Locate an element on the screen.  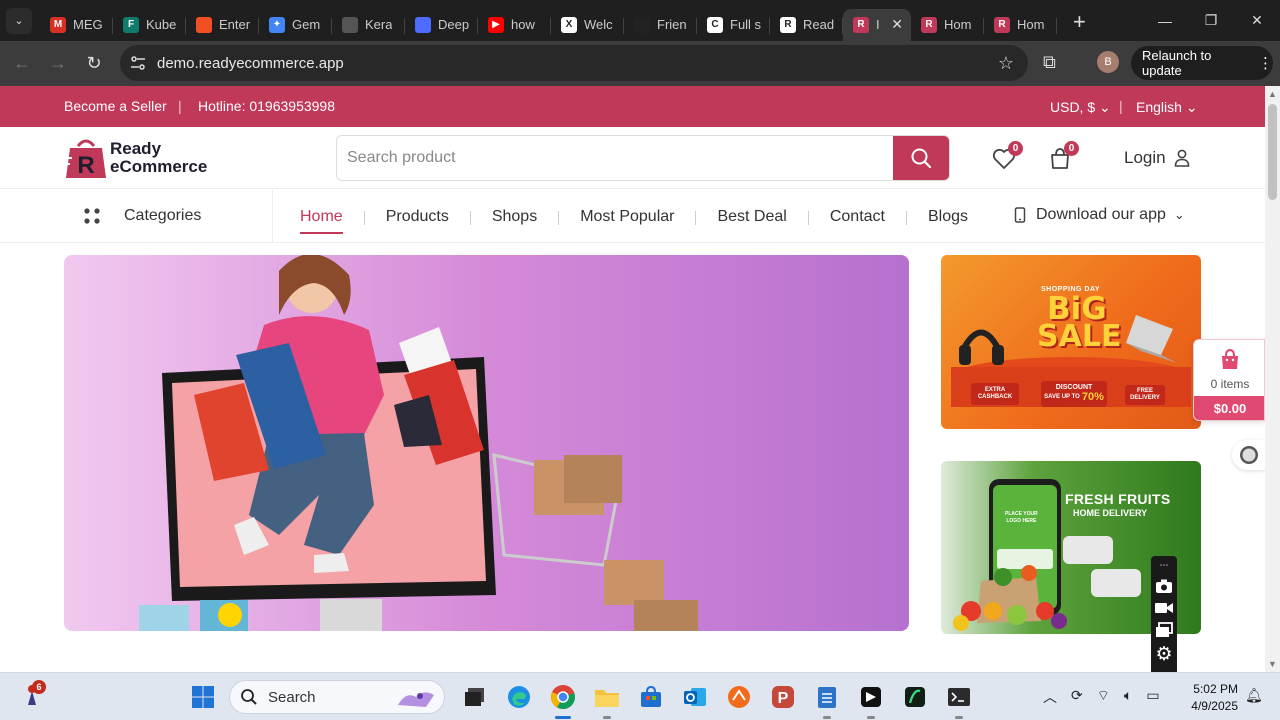
side-toggle-button is located at coordinates (1248, 455).